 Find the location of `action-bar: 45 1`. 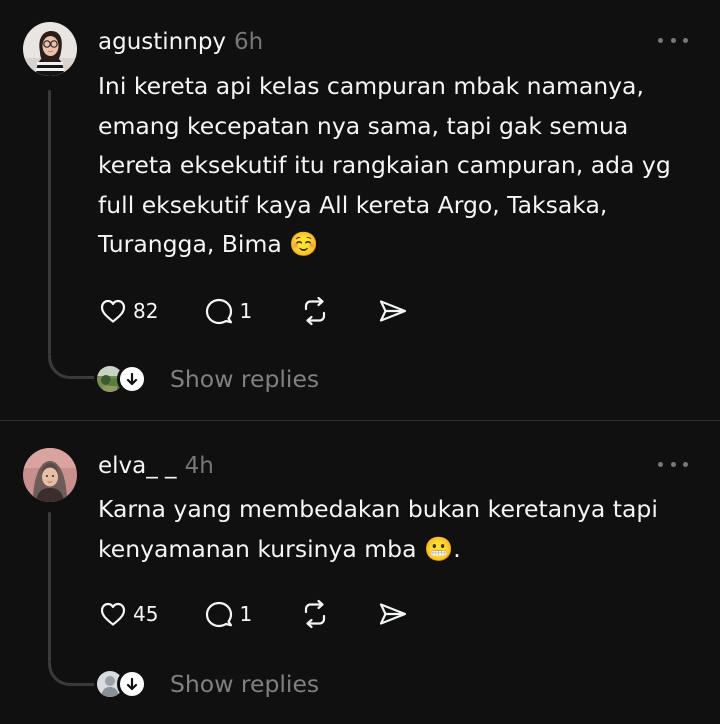

action-bar: 45 1 is located at coordinates (253, 614).